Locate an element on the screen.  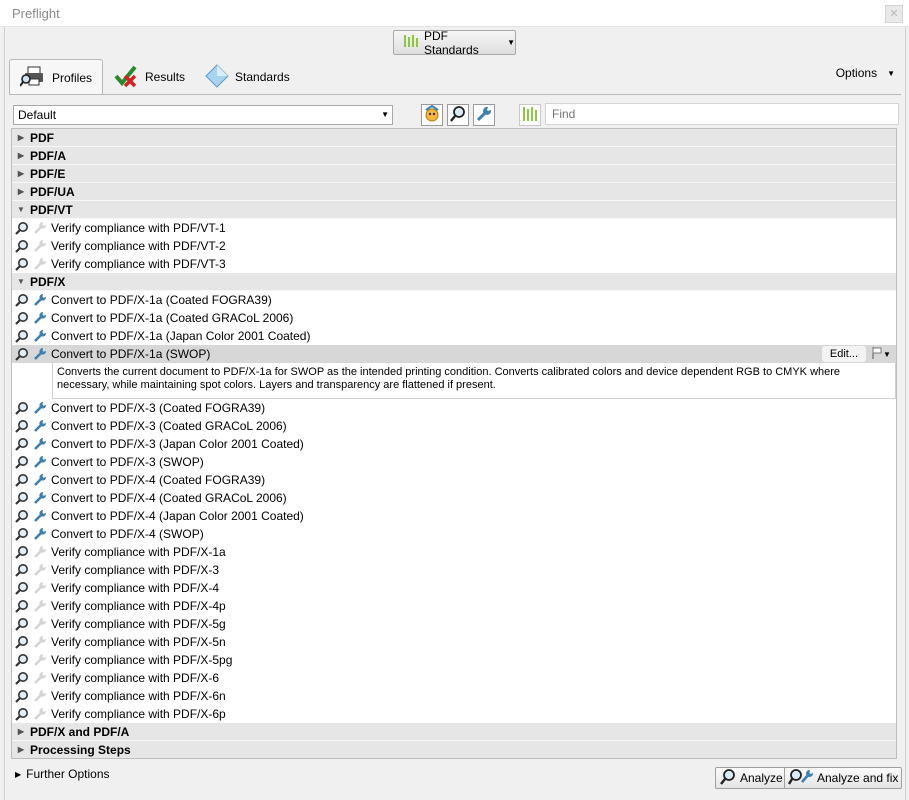
profile-row: Convert to PDF/X-4 (SWOP) is located at coordinates (454, 534).